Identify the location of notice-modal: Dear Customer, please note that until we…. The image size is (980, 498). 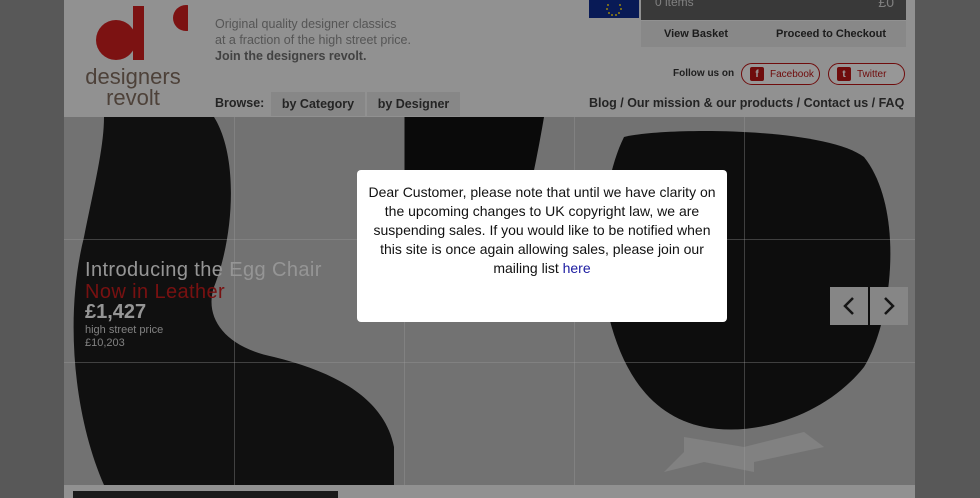
(542, 246).